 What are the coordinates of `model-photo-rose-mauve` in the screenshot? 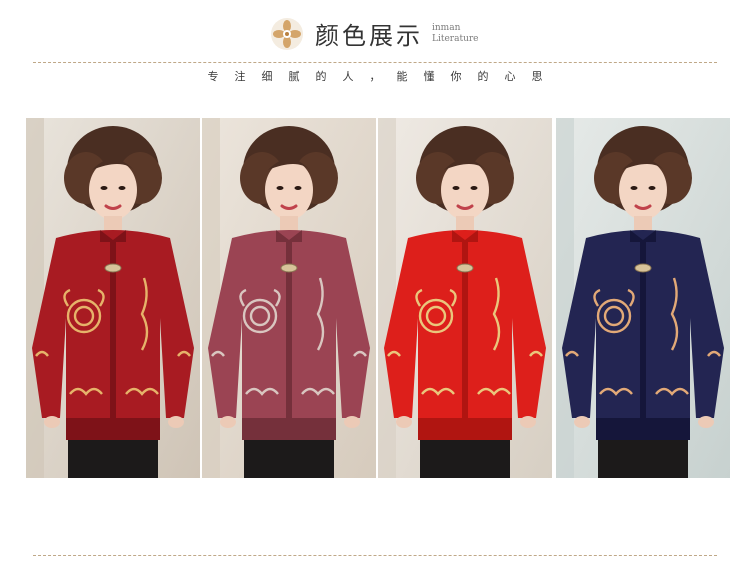 It's located at (289, 298).